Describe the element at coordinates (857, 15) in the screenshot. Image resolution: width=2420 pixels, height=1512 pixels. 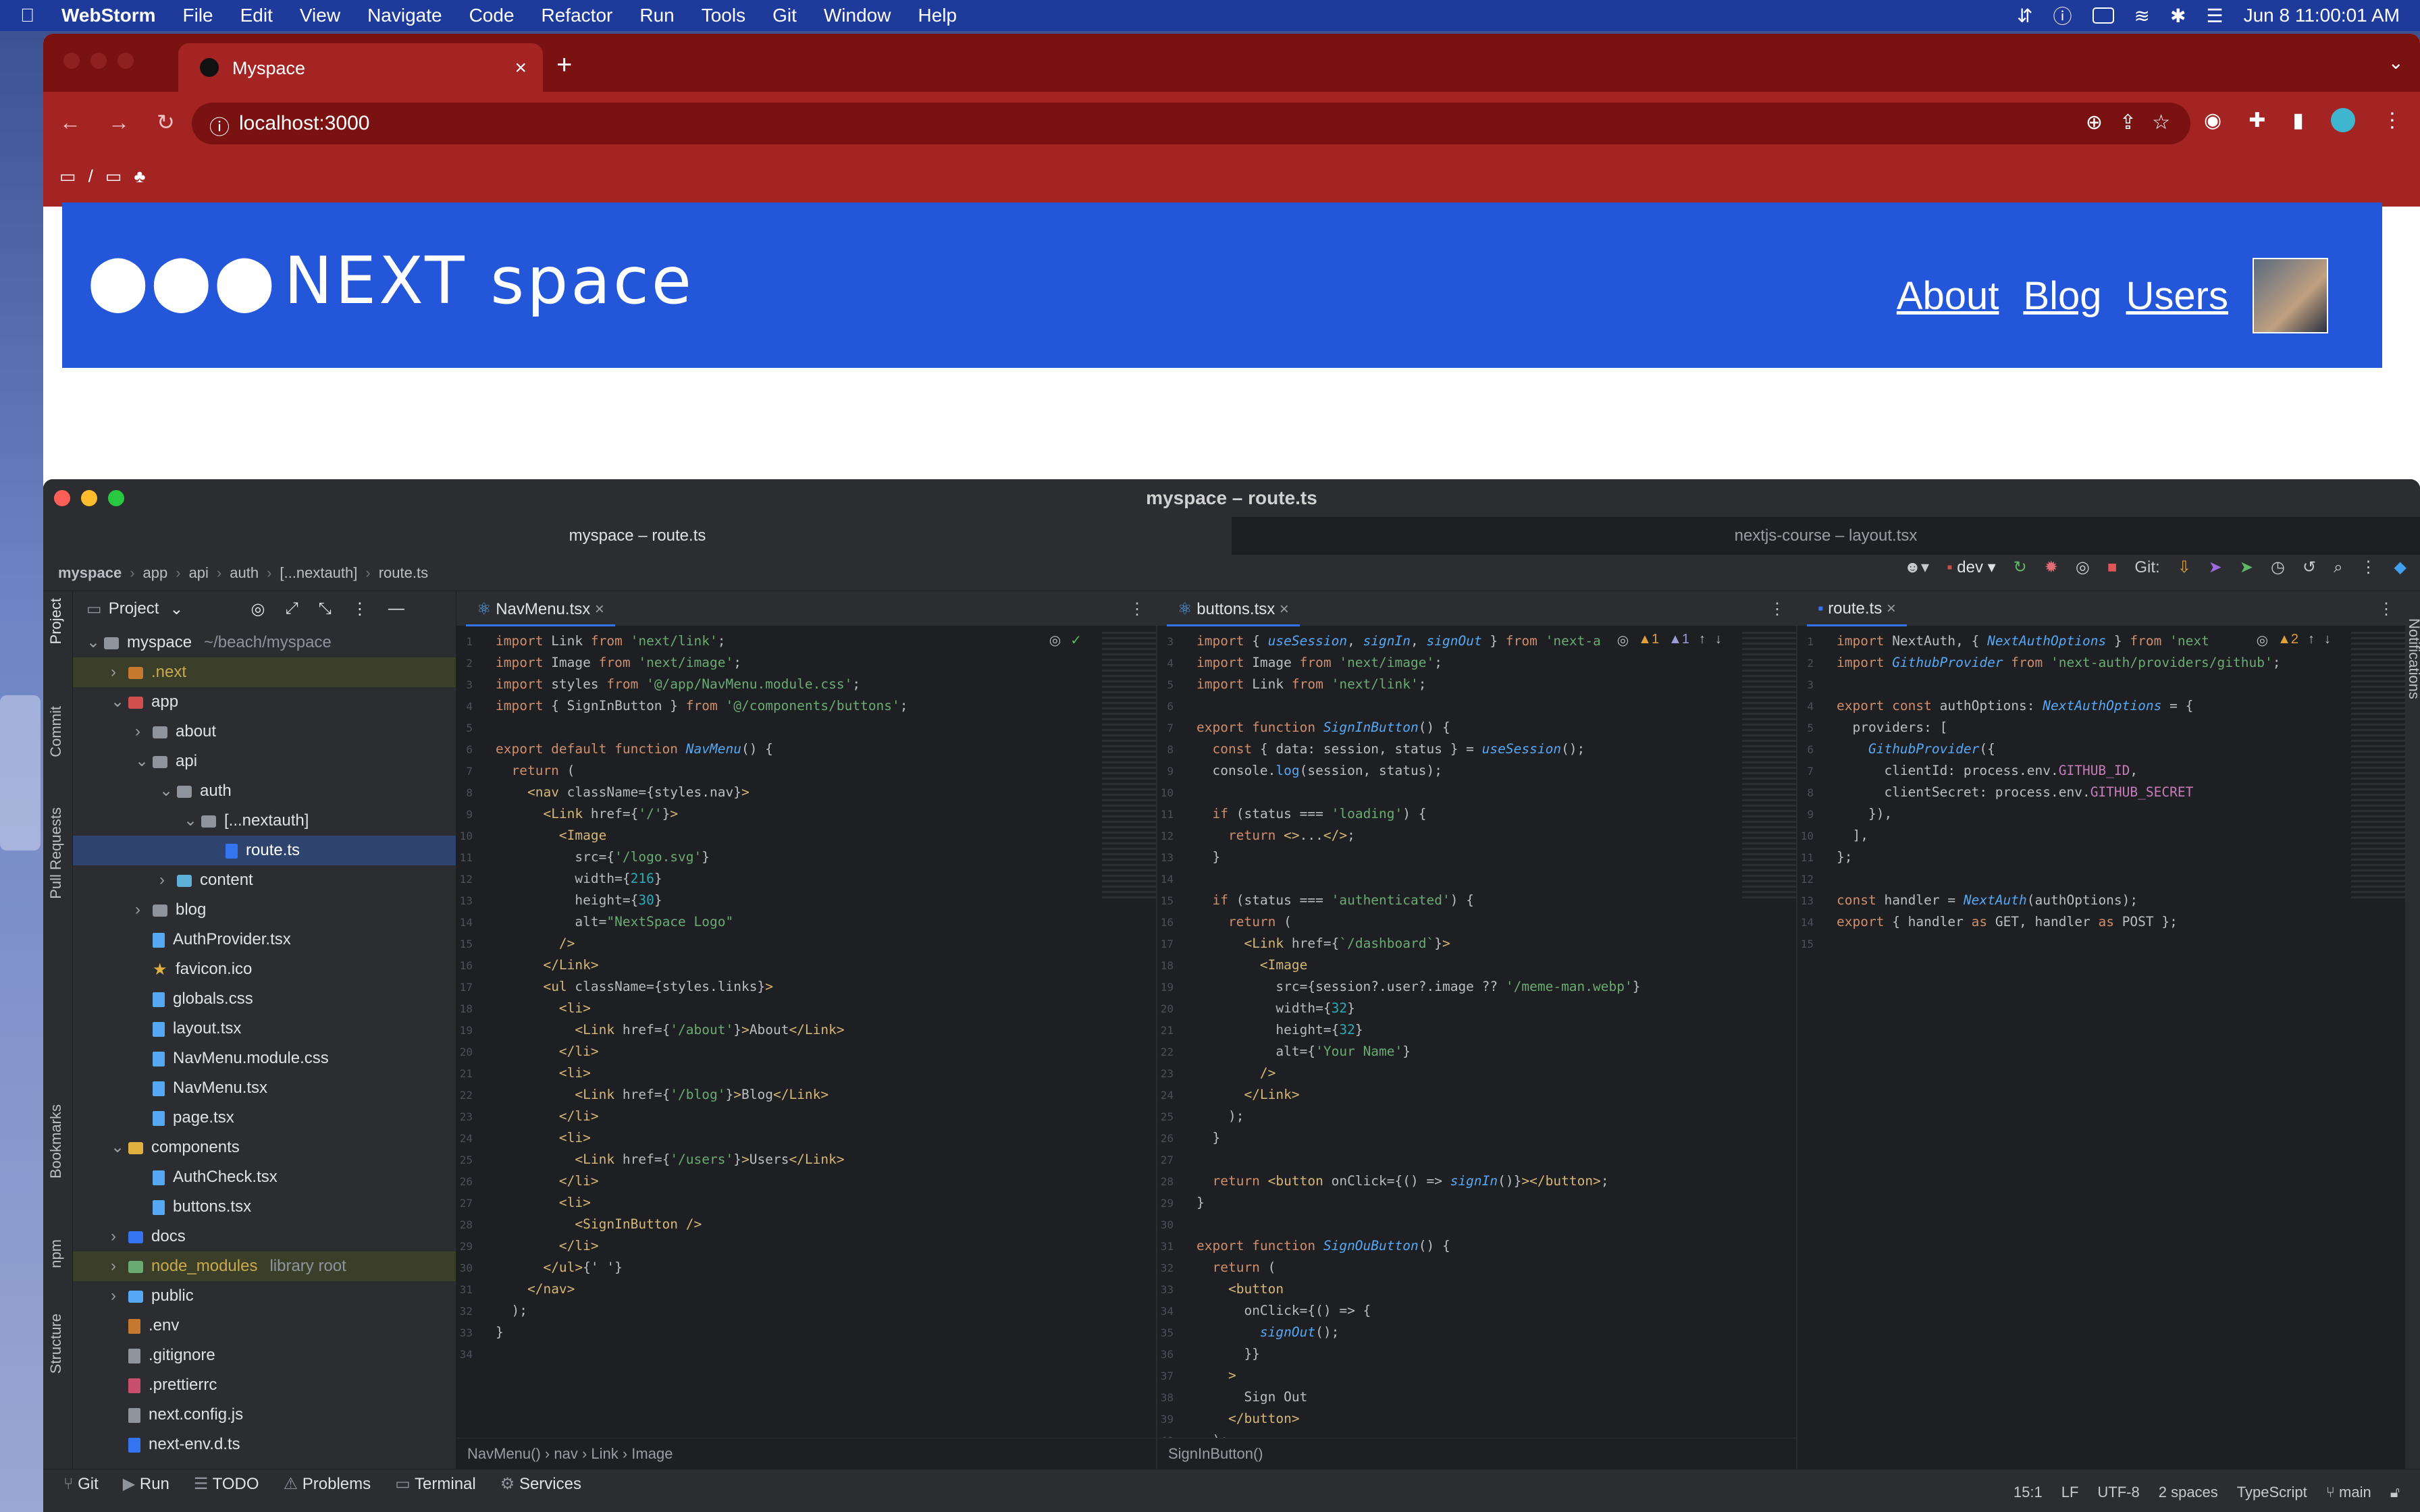
I see `menu-window: Window` at that location.